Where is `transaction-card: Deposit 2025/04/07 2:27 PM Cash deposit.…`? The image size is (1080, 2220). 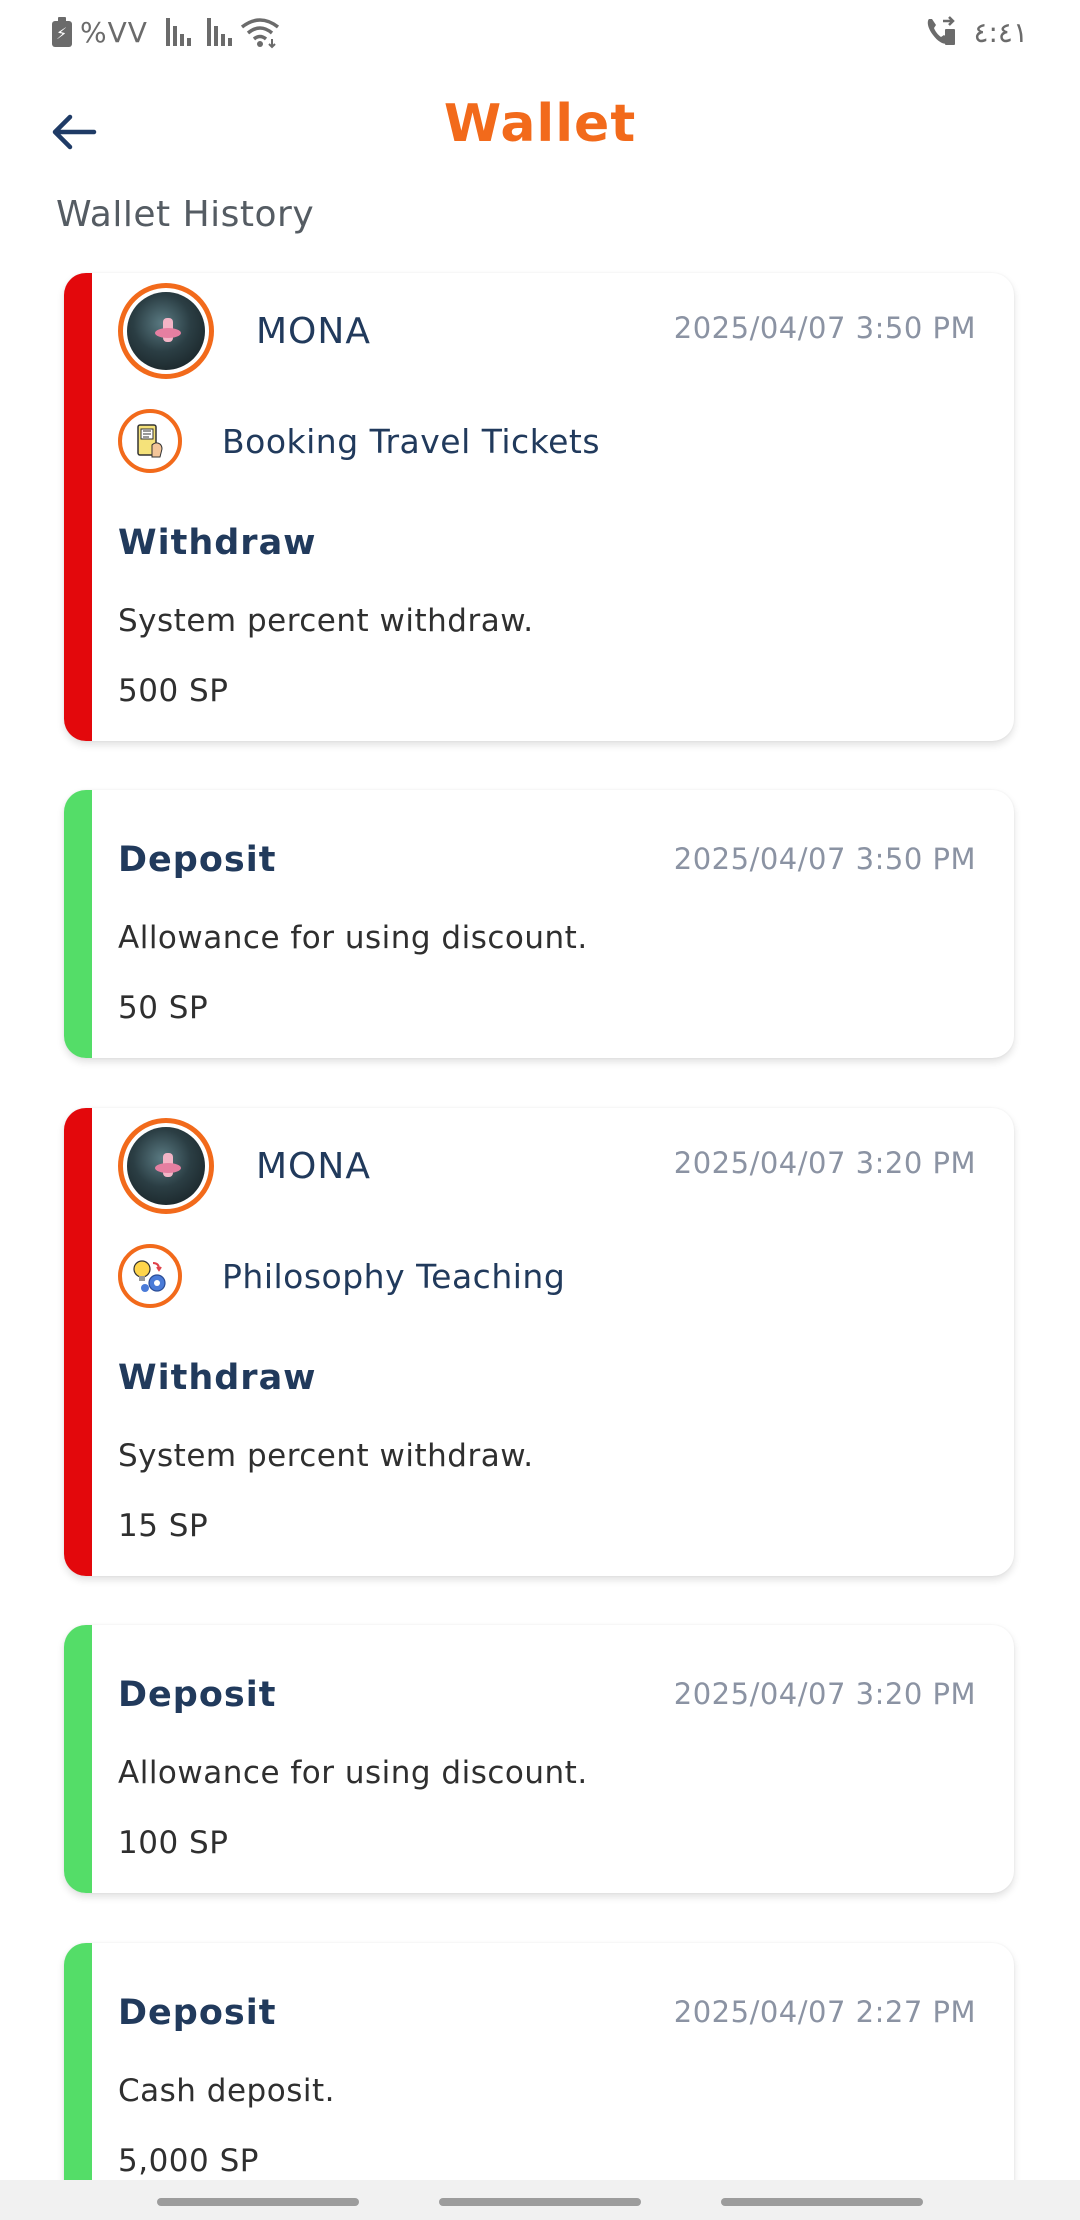
transaction-card: Deposit 2025/04/07 2:27 PM Cash deposit.… is located at coordinates (539, 2061).